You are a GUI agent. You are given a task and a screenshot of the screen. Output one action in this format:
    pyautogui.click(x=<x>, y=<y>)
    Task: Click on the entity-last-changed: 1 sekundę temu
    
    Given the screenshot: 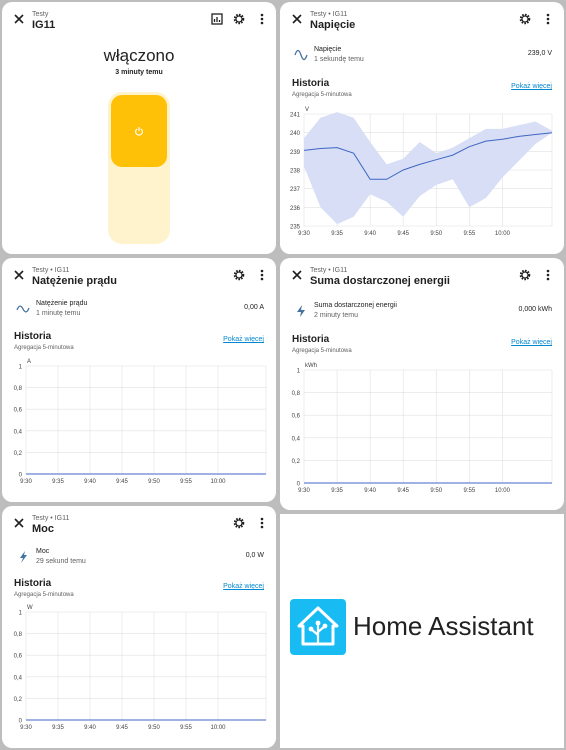 What is the action you would take?
    pyautogui.click(x=339, y=59)
    